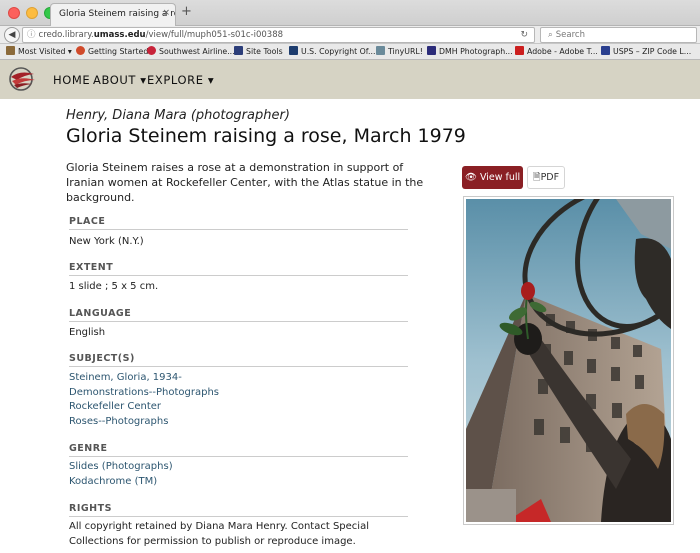 This screenshot has height=553, width=700. I want to click on search-icon: ⌕, so click(550, 35).